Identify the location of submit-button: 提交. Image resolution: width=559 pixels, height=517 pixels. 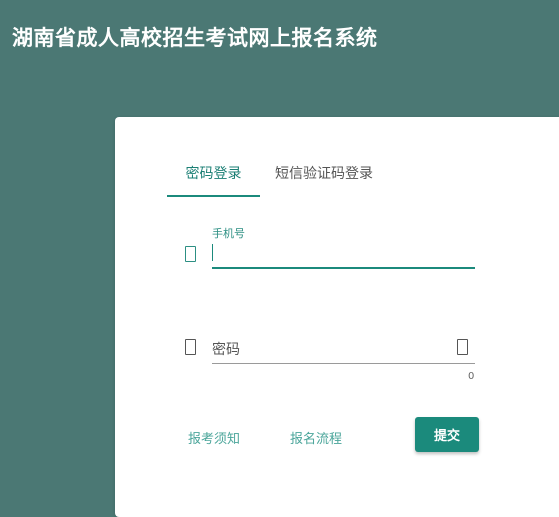
(447, 434).